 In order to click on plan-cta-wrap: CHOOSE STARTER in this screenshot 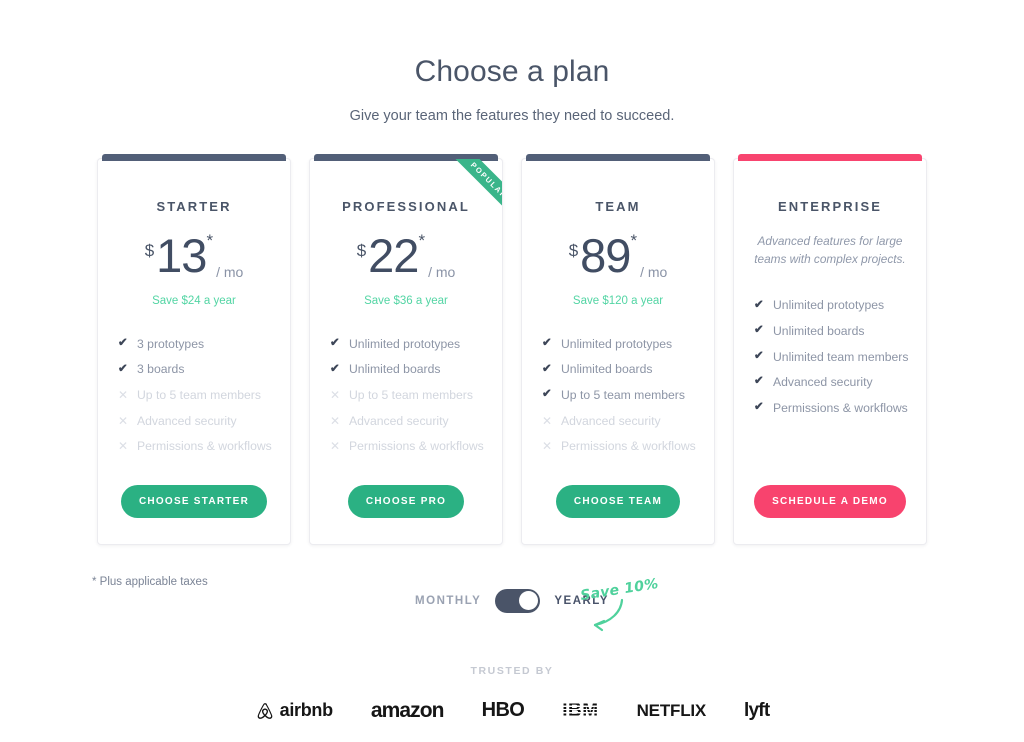, I will do `click(194, 488)`.